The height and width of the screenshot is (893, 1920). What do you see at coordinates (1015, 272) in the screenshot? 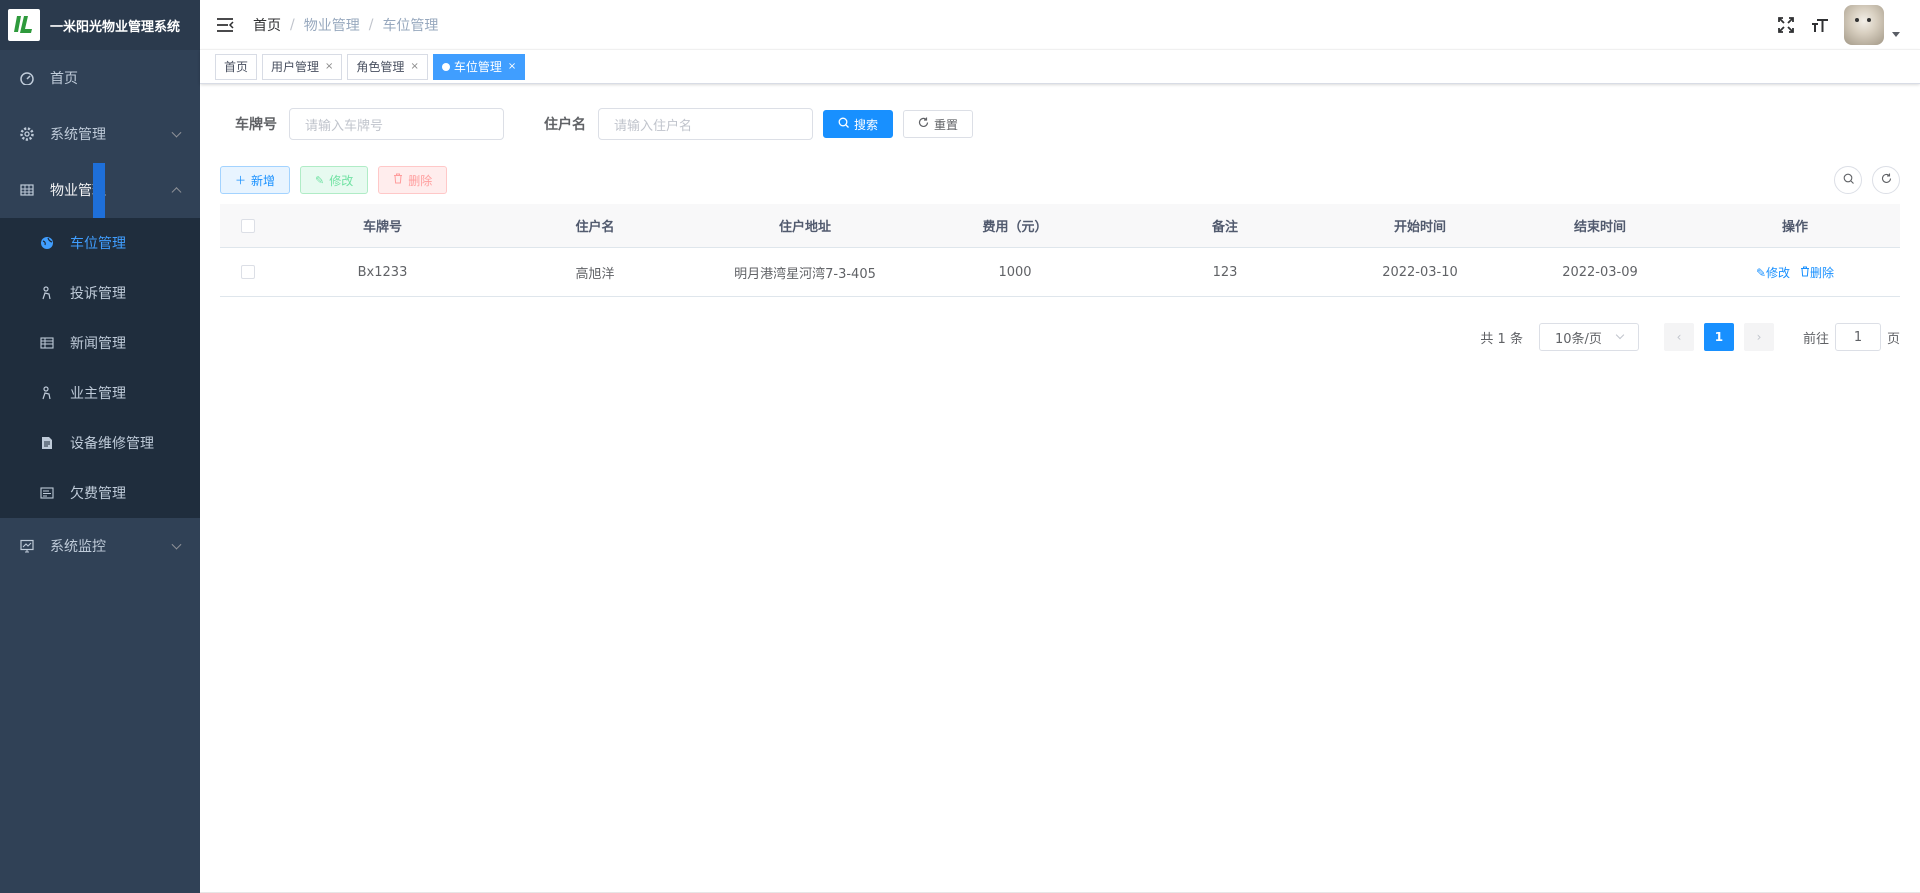
I see `cell-fee: 1000` at bounding box center [1015, 272].